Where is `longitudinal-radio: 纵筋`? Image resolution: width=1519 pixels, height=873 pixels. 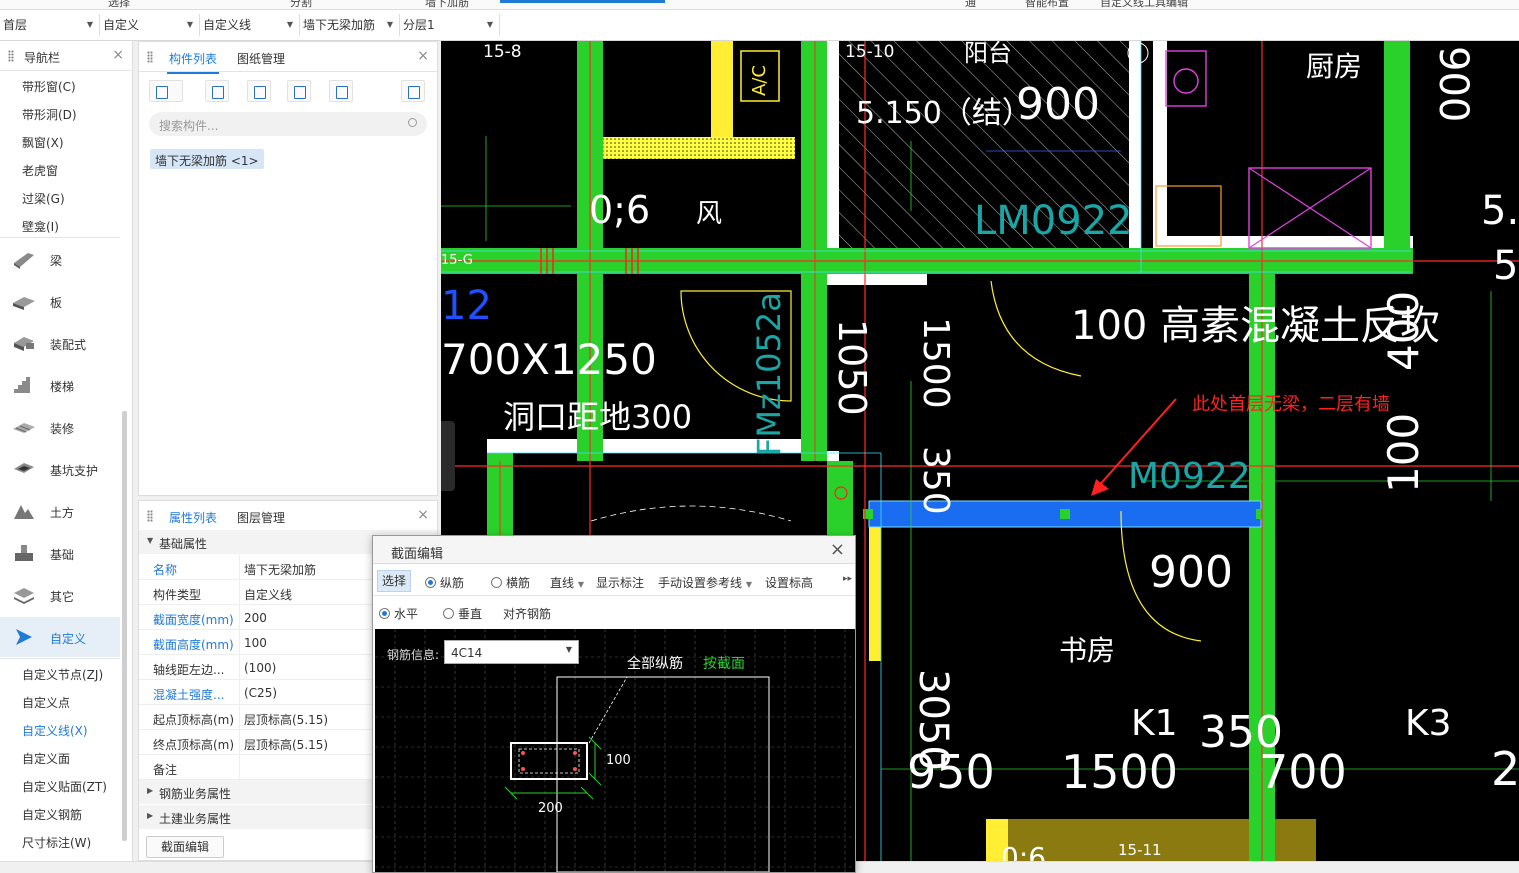 longitudinal-radio: 纵筋 is located at coordinates (444, 582).